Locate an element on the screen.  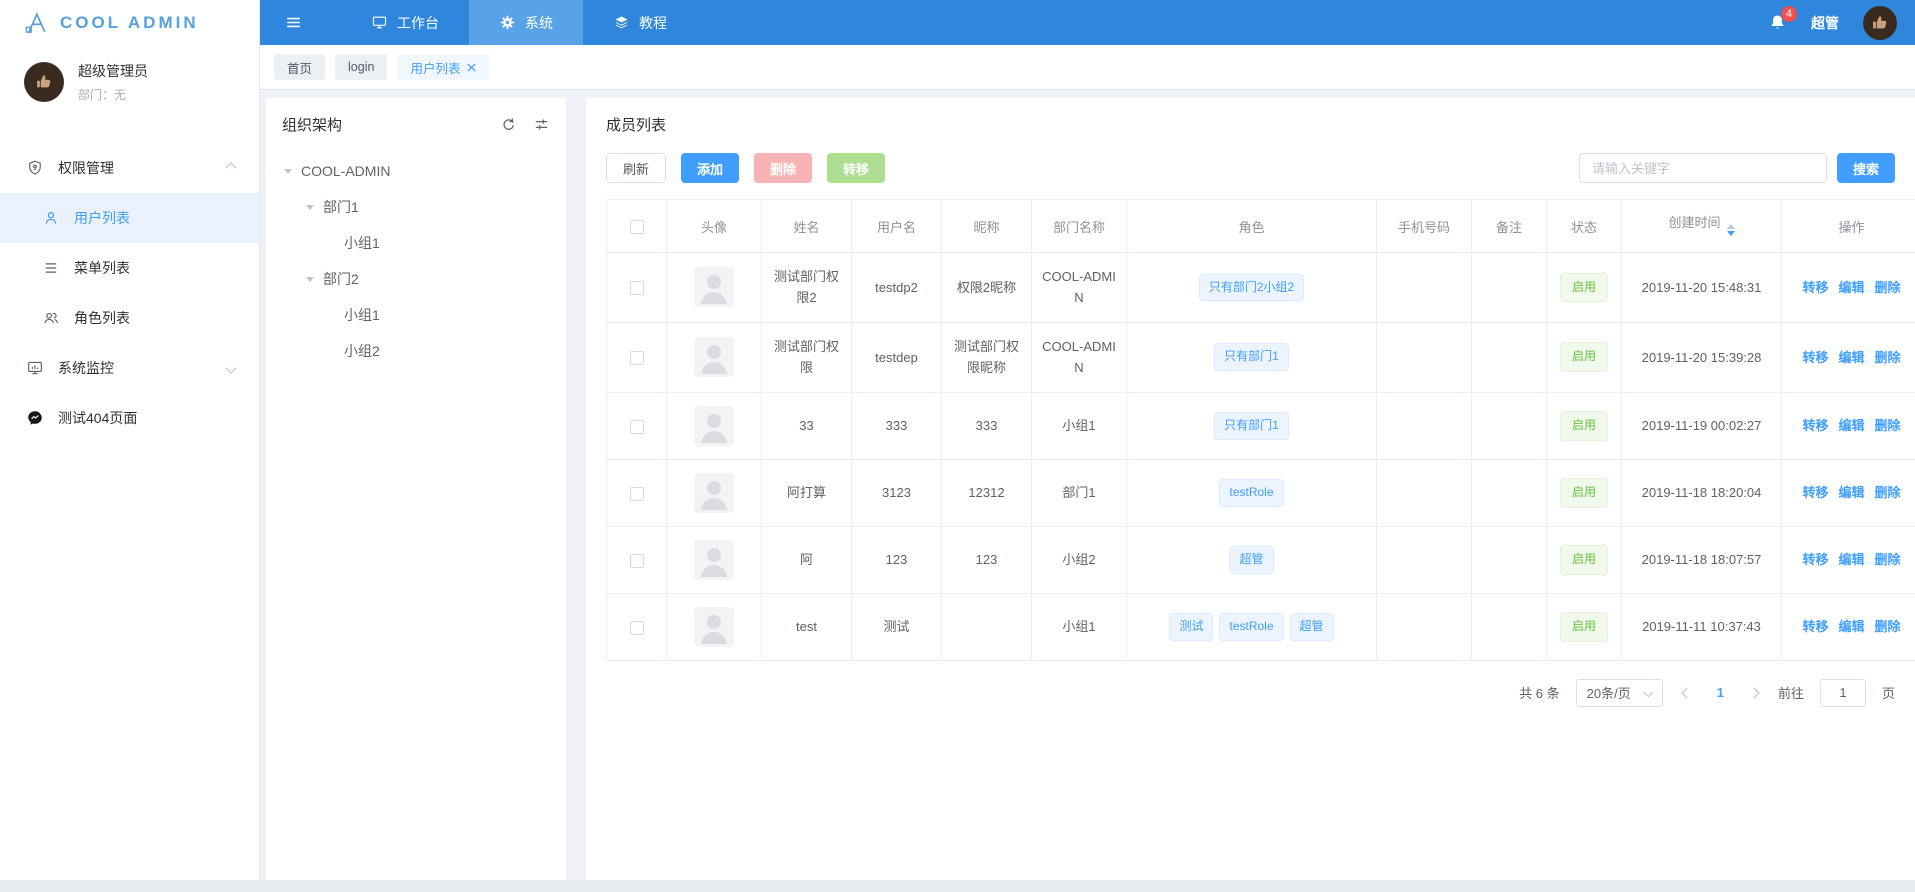
tab-label: 工作台 is located at coordinates (418, 22).